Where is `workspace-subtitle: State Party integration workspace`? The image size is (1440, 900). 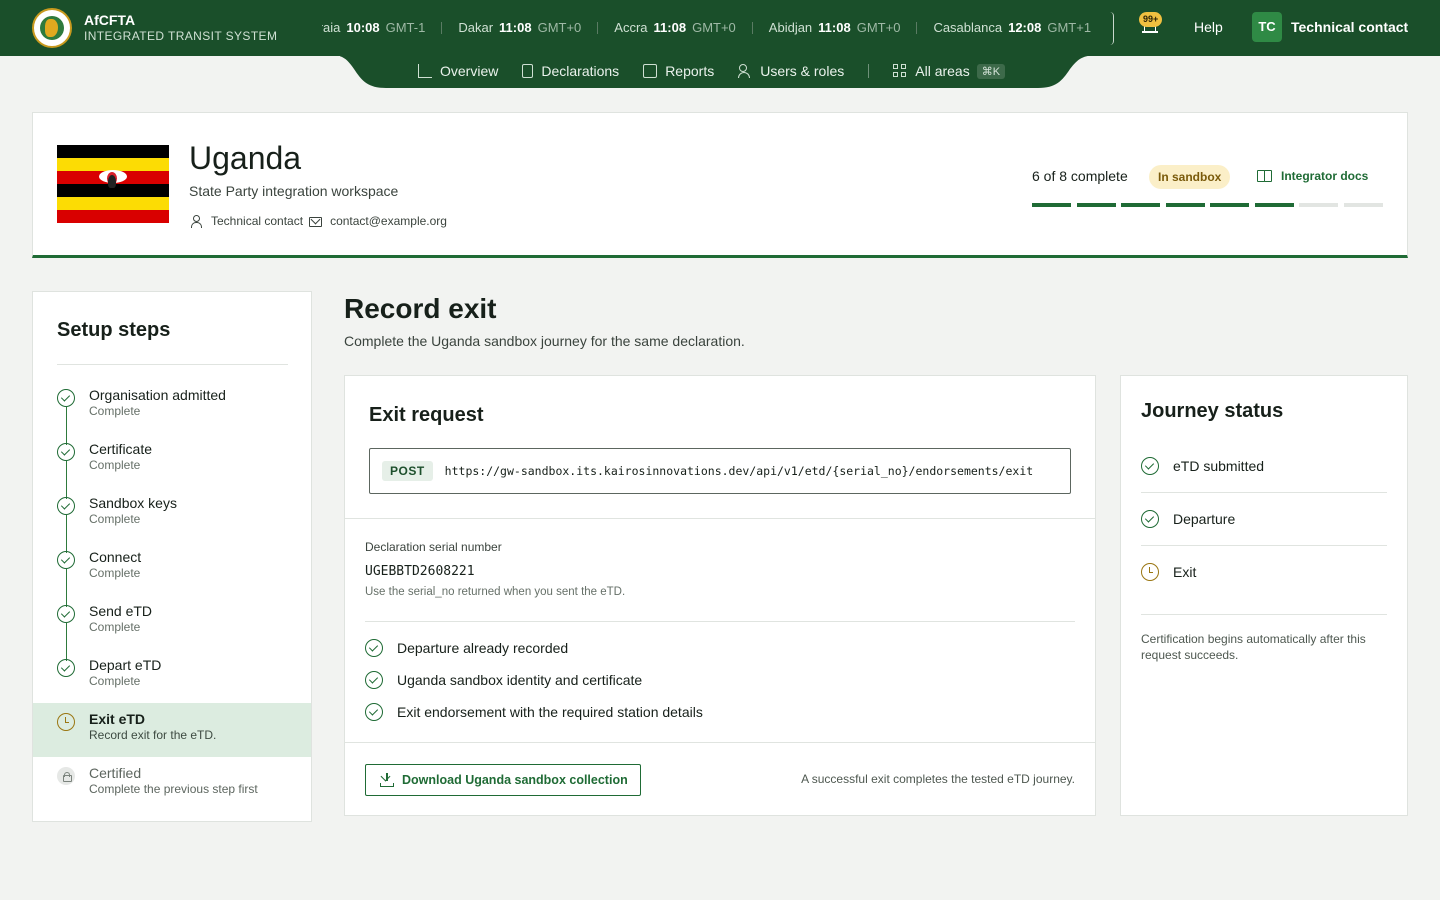
workspace-subtitle: State Party integration workspace is located at coordinates (294, 191).